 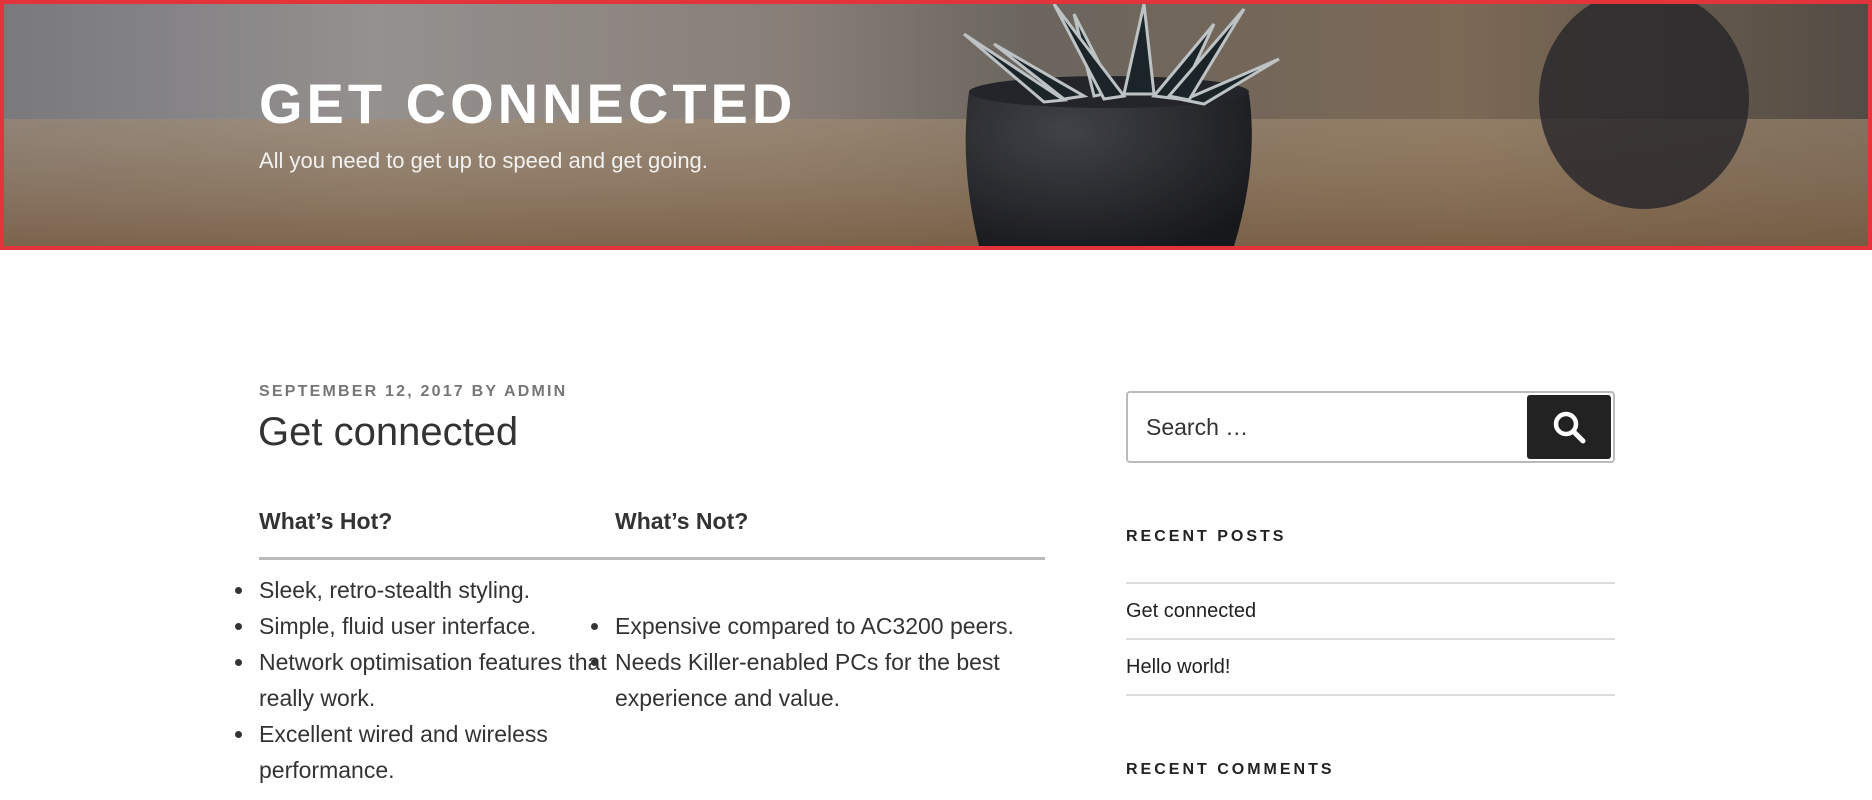 What do you see at coordinates (535, 391) in the screenshot?
I see `post-author: ADMIN` at bounding box center [535, 391].